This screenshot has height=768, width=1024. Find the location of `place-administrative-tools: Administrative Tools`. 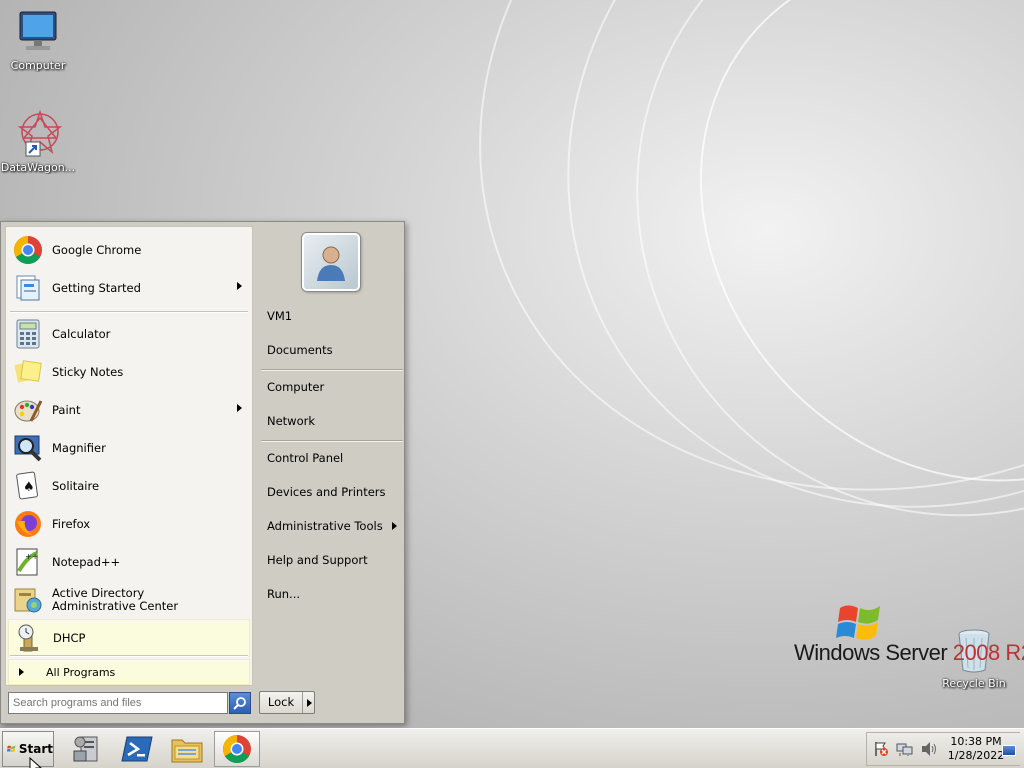

place-administrative-tools: Administrative Tools is located at coordinates (332, 526).